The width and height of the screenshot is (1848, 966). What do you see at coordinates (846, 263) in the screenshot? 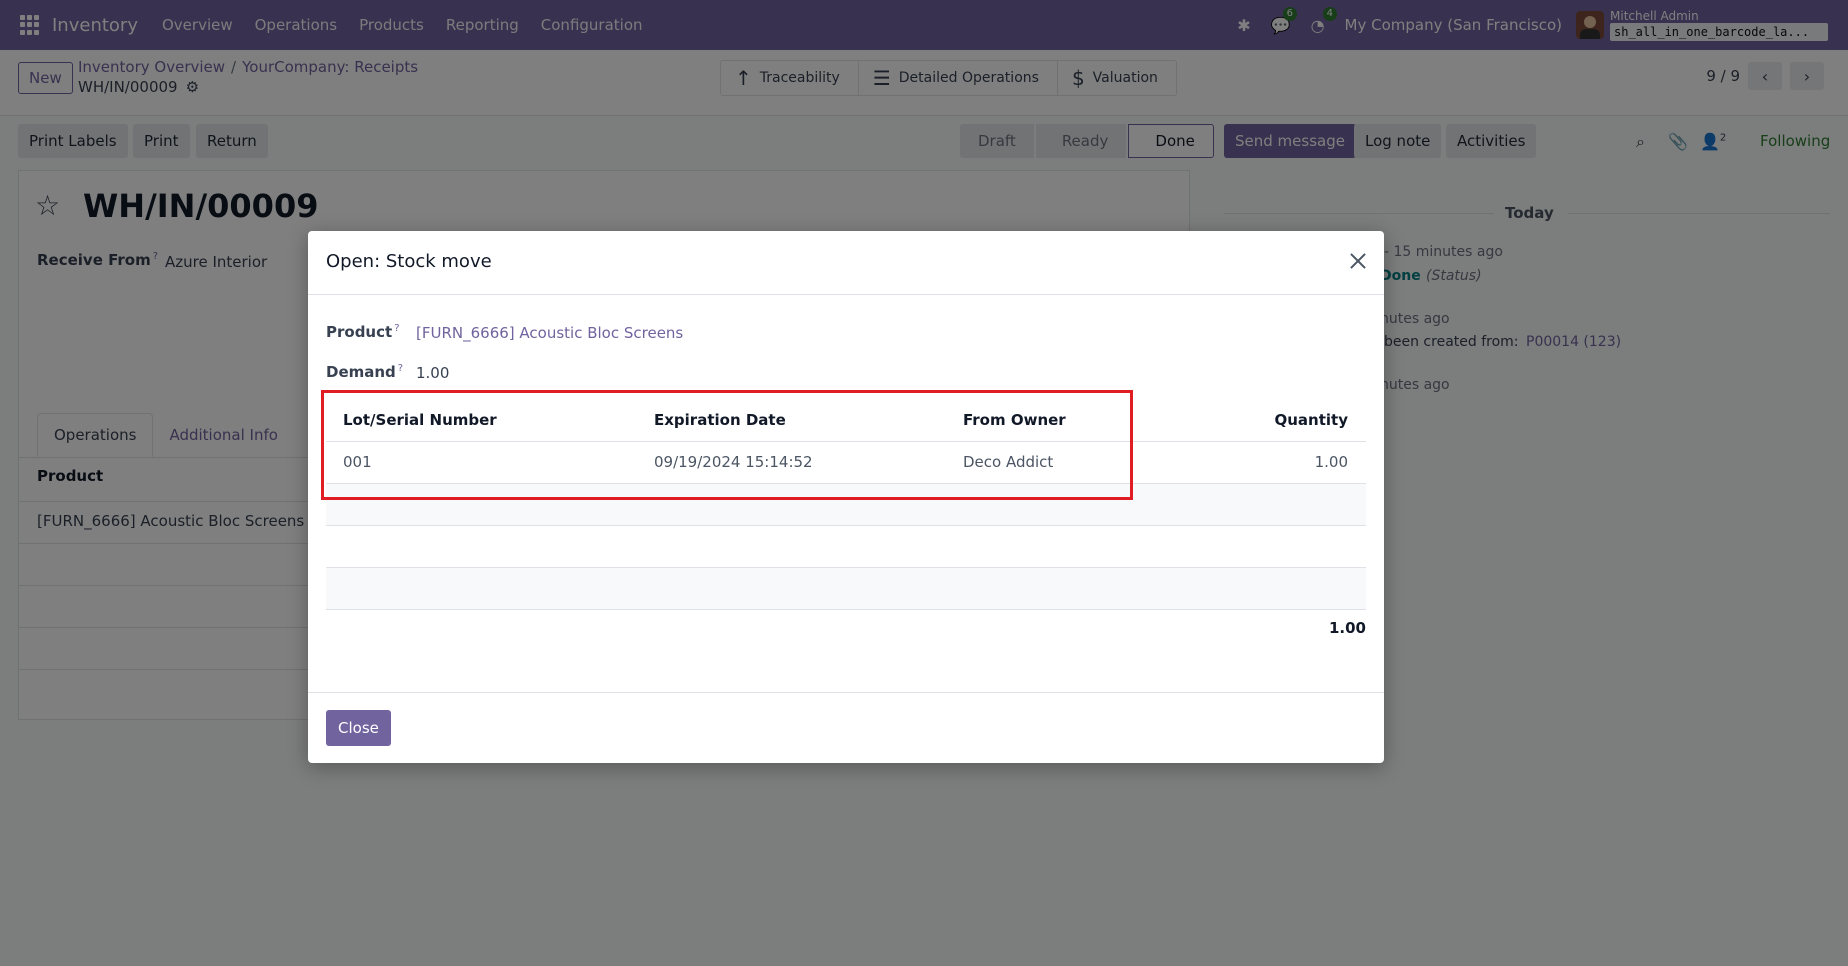
I see `dialog-header: Open: Stock move` at bounding box center [846, 263].